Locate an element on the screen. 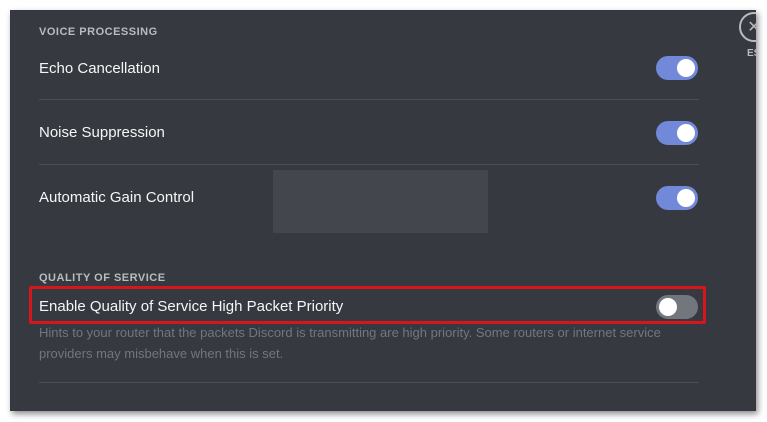 The height and width of the screenshot is (422, 767). highlight-box is located at coordinates (367, 305).